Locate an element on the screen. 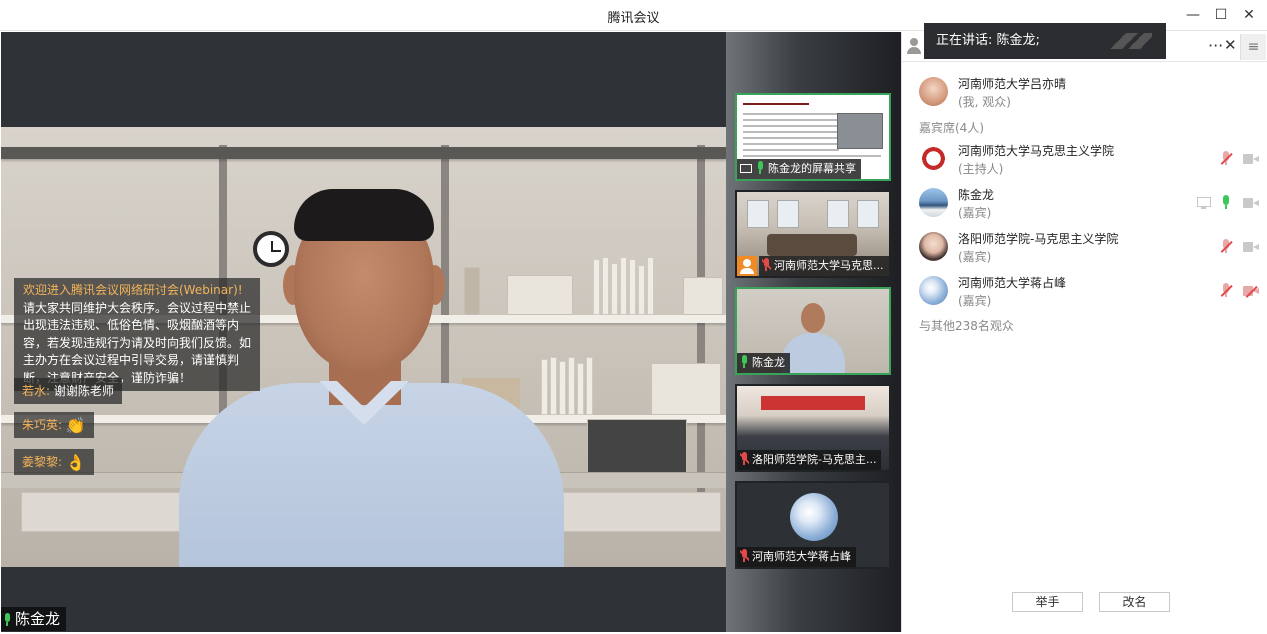  members-icon is located at coordinates (914, 46).